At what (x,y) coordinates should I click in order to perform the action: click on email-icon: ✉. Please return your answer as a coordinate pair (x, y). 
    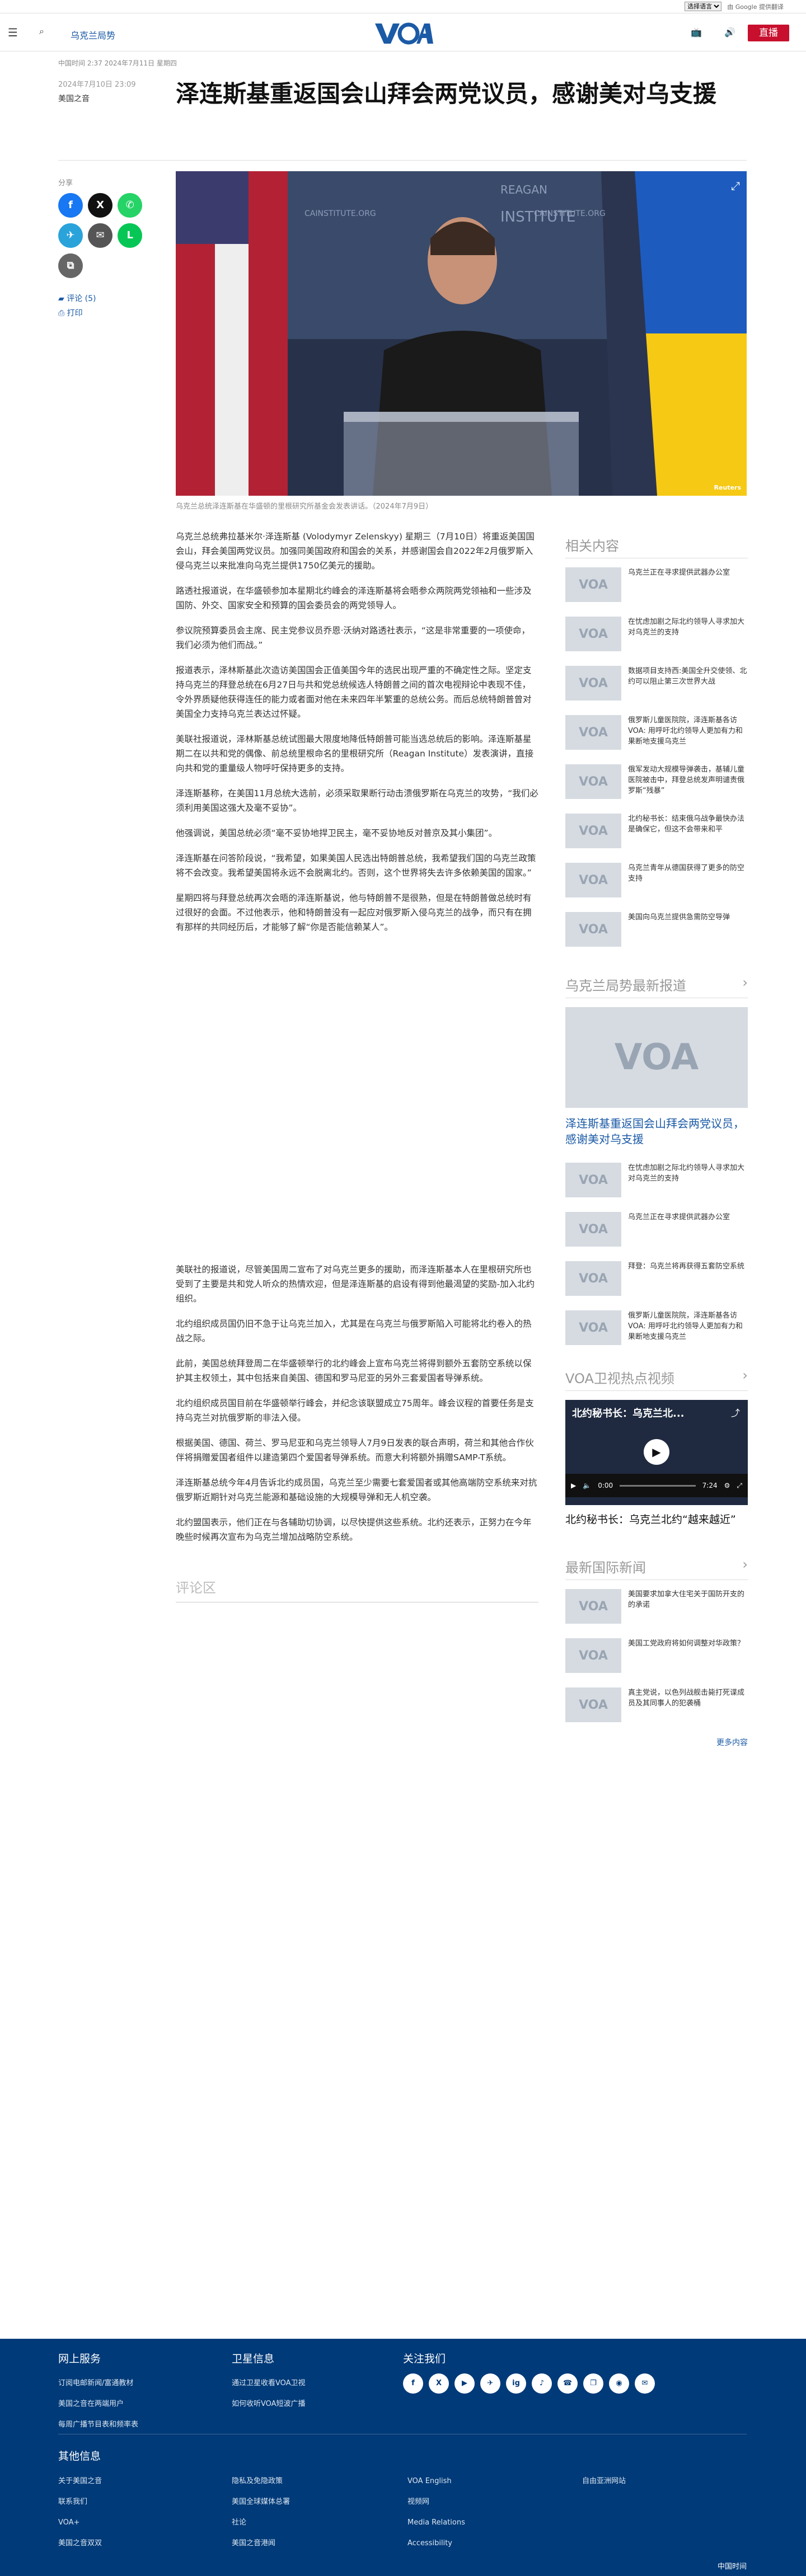
    Looking at the image, I should click on (645, 2383).